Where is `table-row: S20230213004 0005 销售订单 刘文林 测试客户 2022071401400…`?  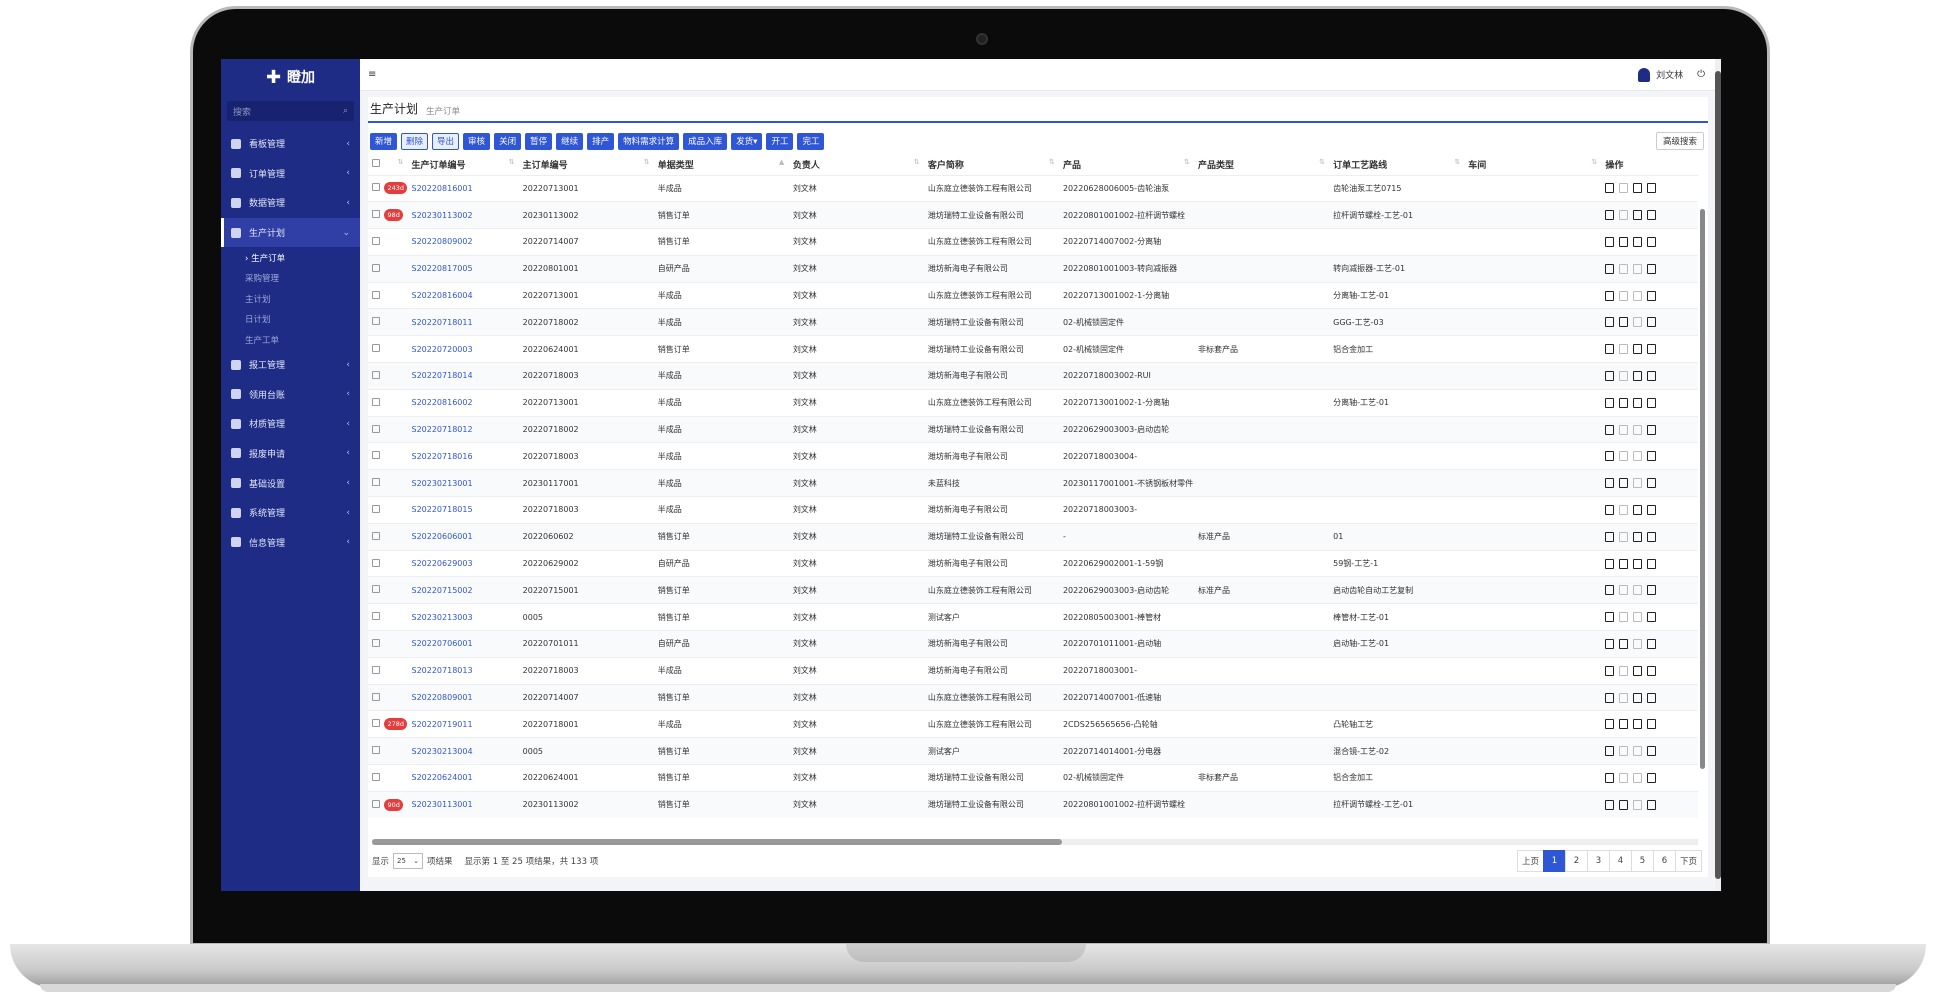 table-row: S20230213004 0005 销售订单 刘文林 测试客户 2022071401400… is located at coordinates (1033, 751).